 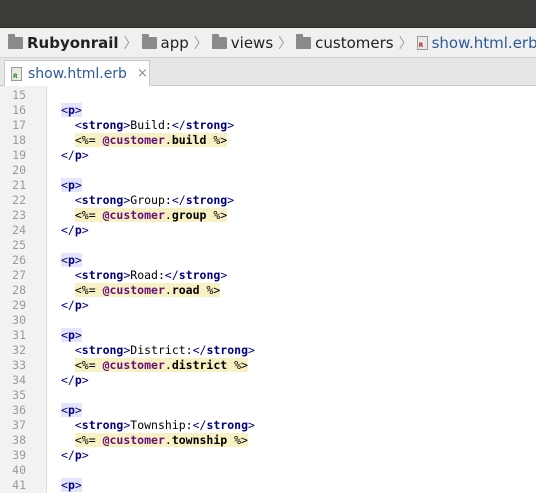 What do you see at coordinates (268, 125) in the screenshot?
I see `code-line: 17 <strong>Build:</strong>` at bounding box center [268, 125].